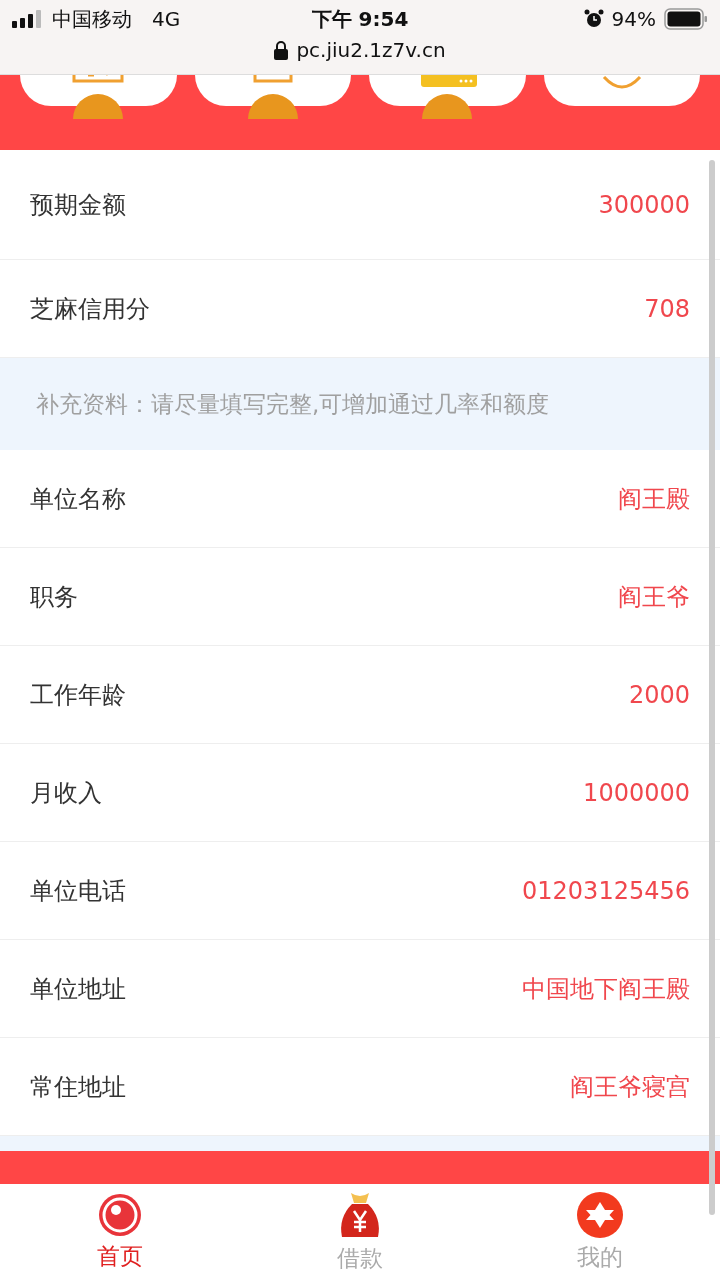  What do you see at coordinates (659, 694) in the screenshot?
I see `field-value: 2000` at bounding box center [659, 694].